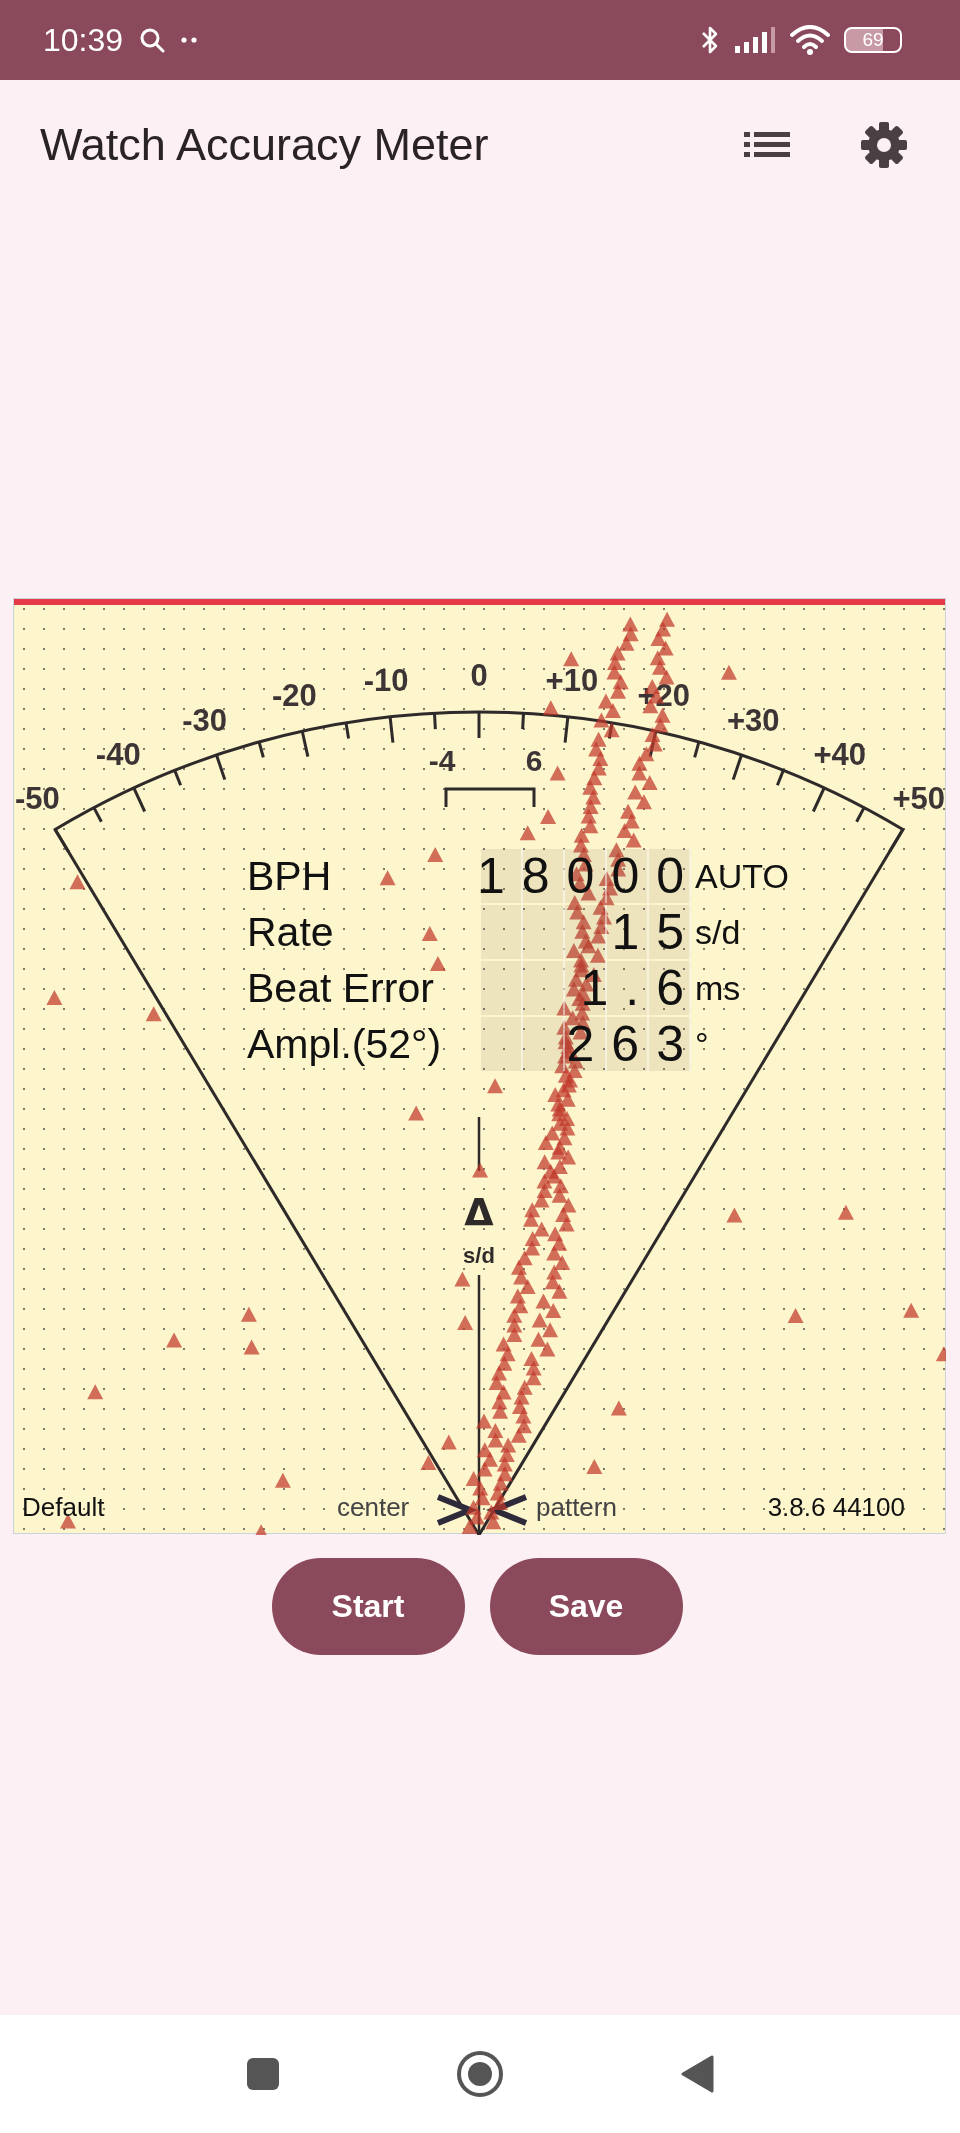 This screenshot has height=2133, width=960. What do you see at coordinates (345, 1044) in the screenshot?
I see `reading-label: Ampl.(52°)` at bounding box center [345, 1044].